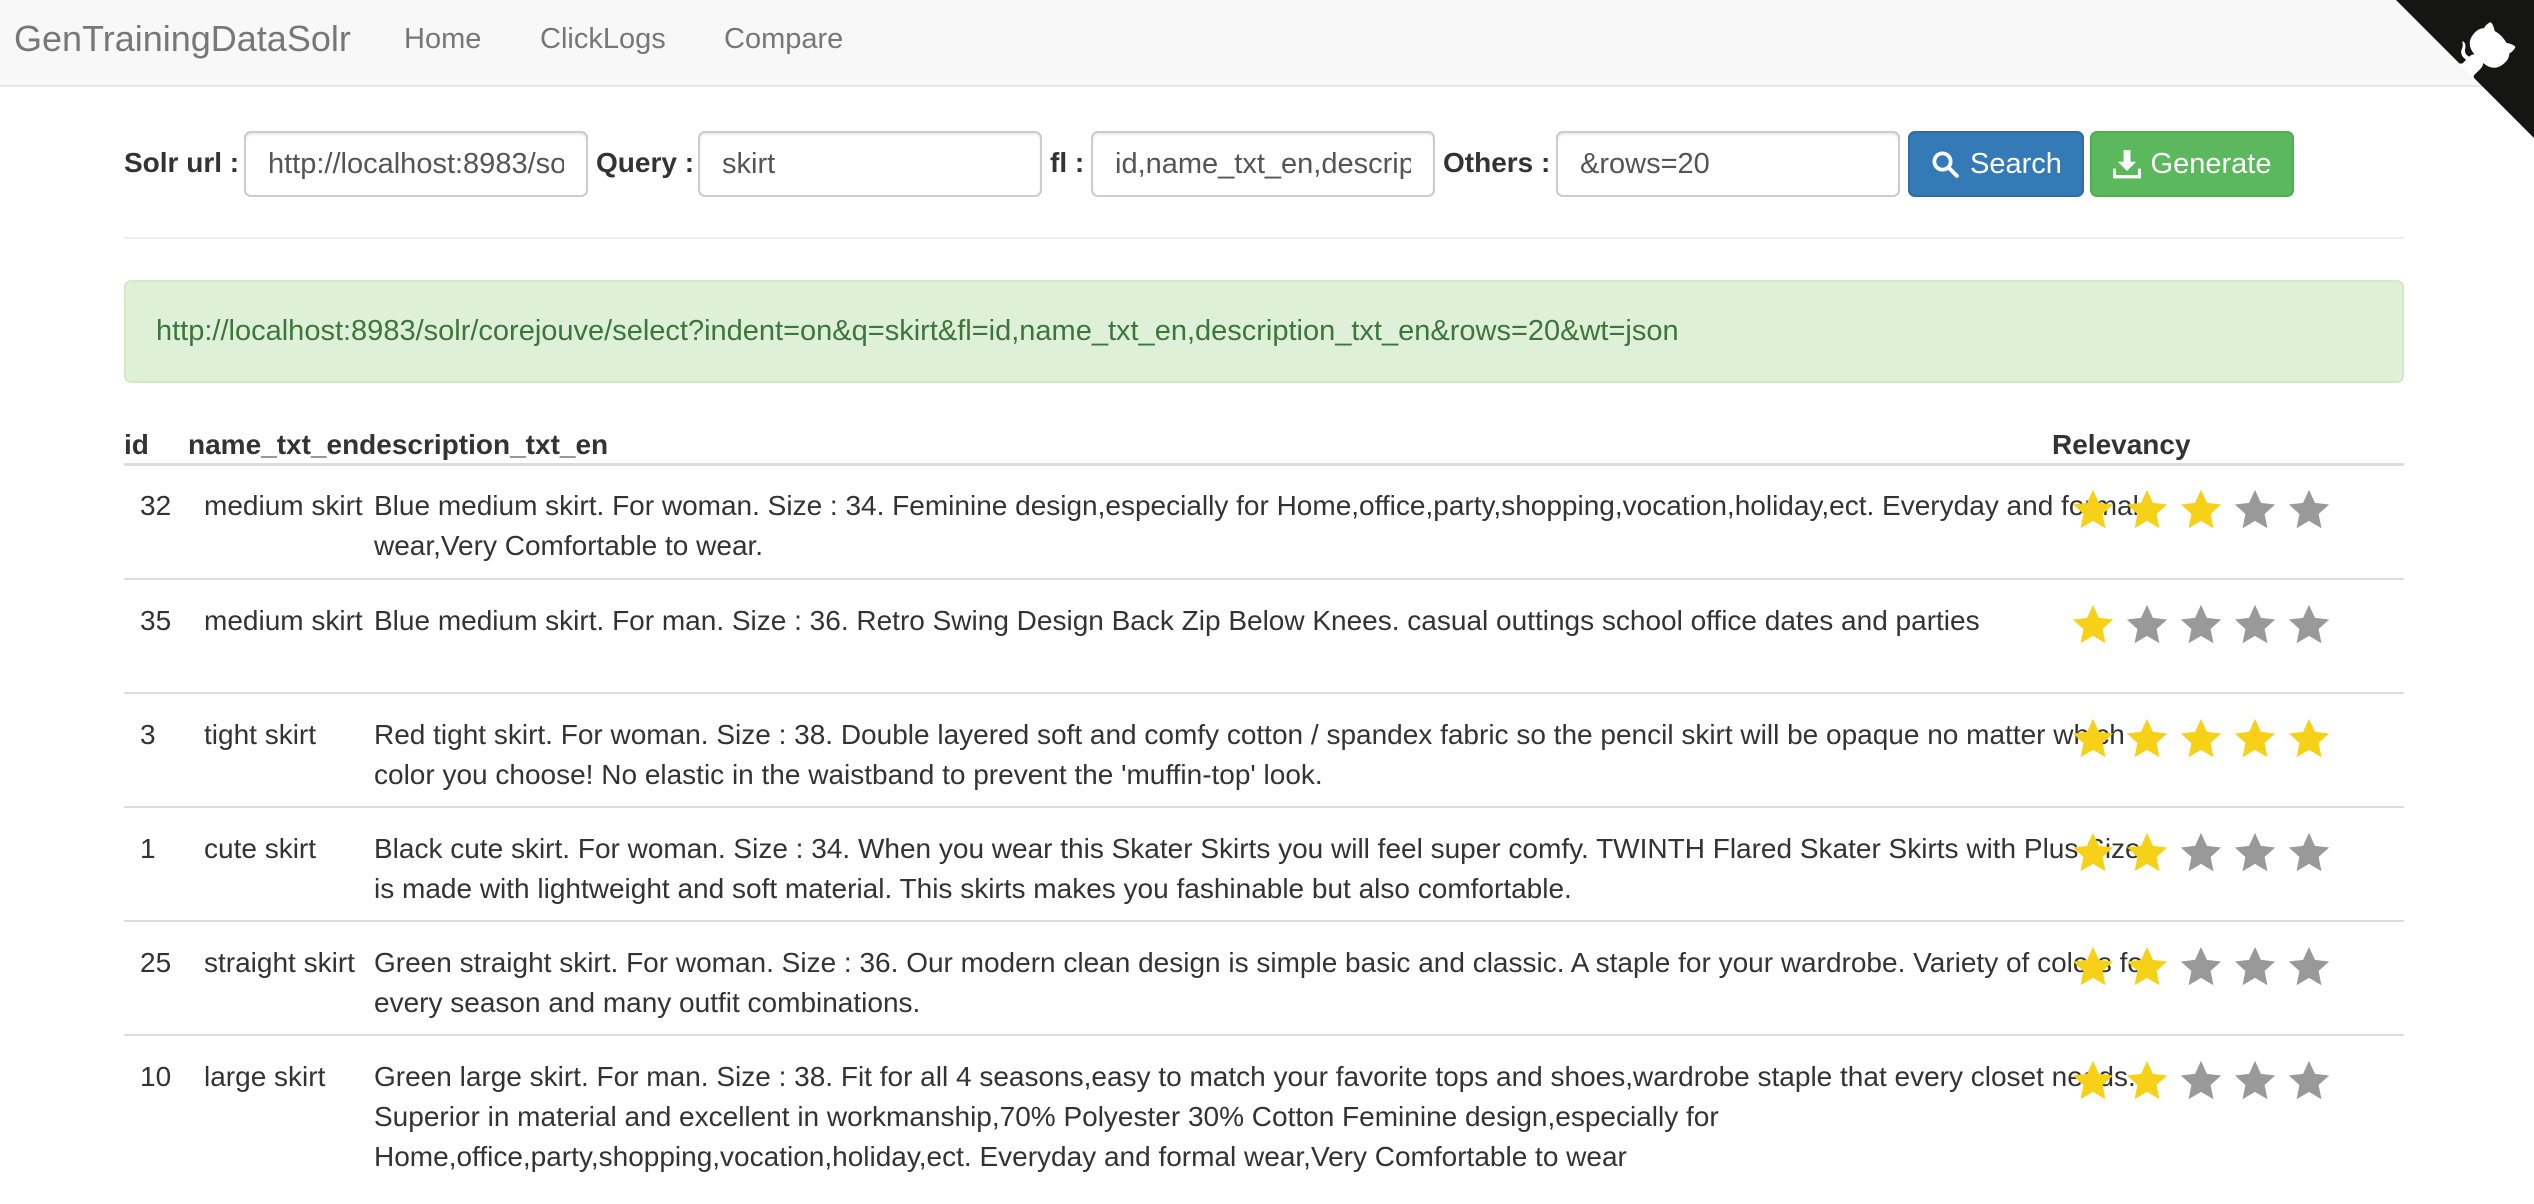 The height and width of the screenshot is (1204, 2534). I want to click on fl-input, so click(1263, 164).